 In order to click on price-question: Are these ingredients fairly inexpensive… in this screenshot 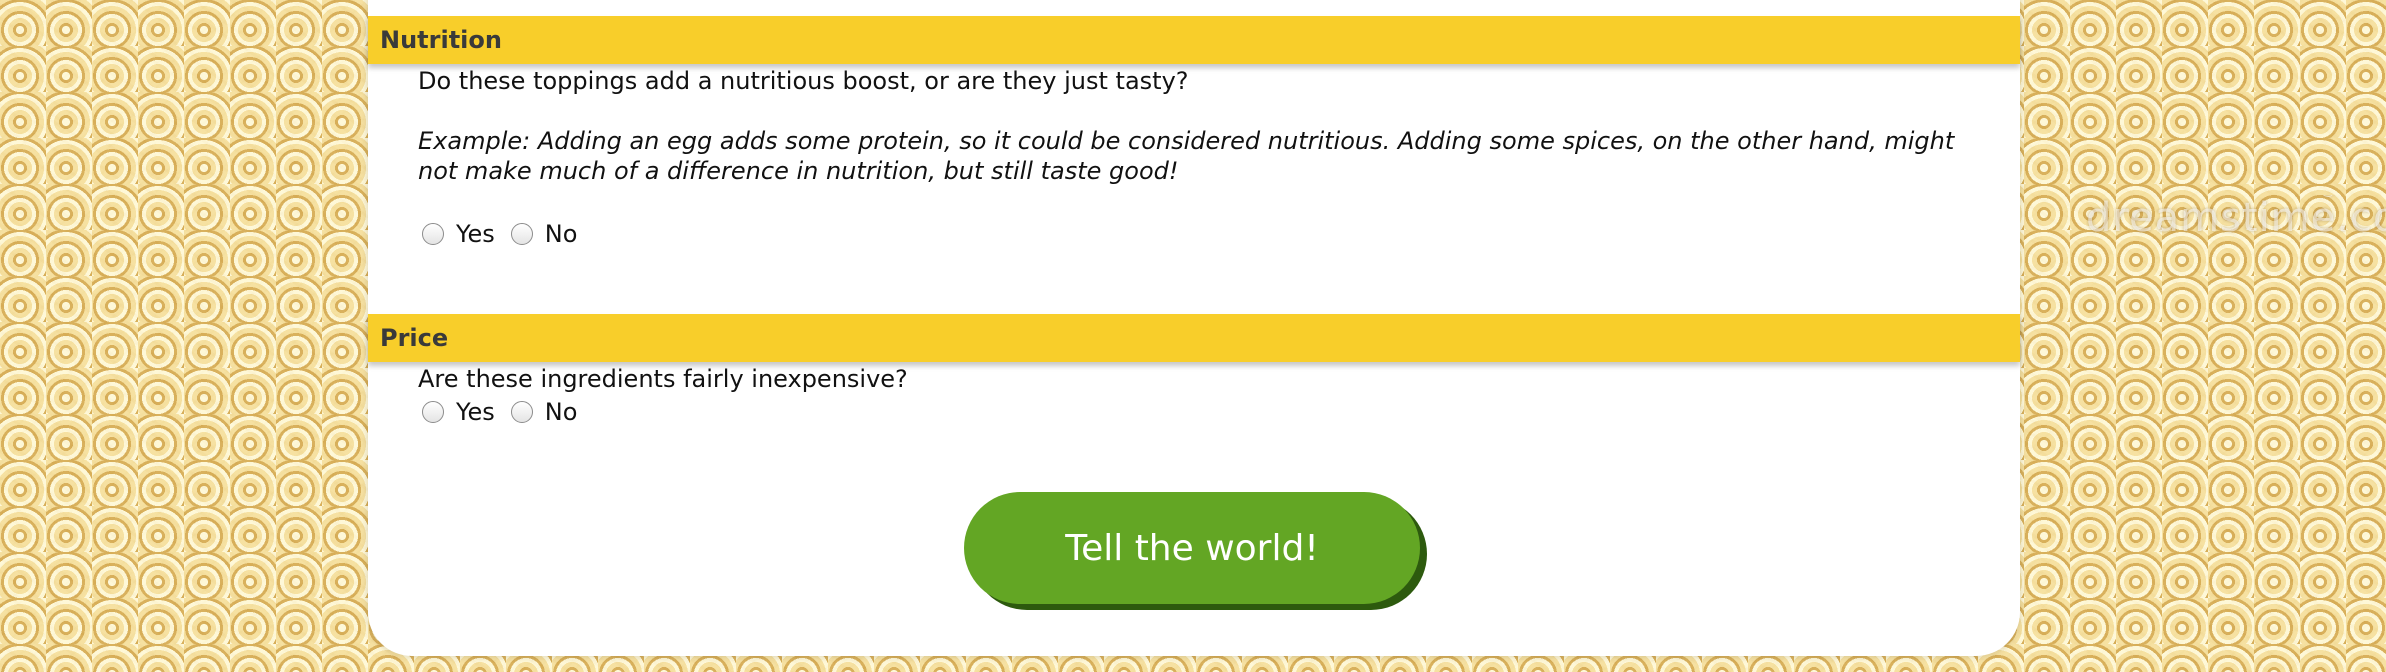, I will do `click(663, 379)`.